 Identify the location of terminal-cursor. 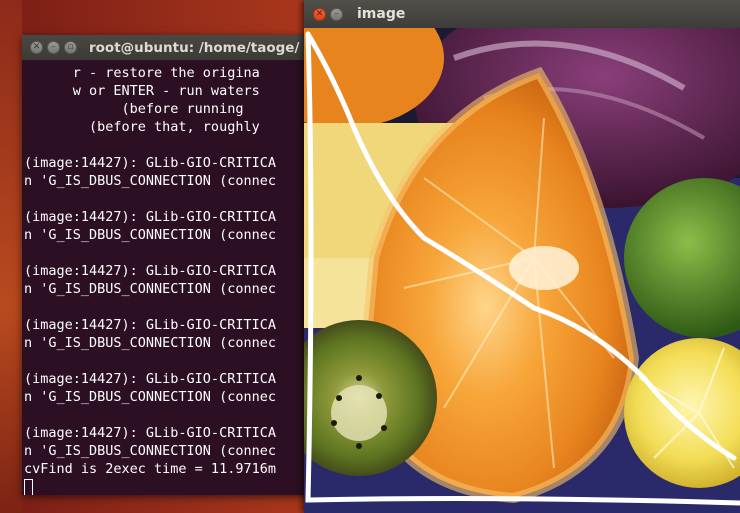
(28, 487).